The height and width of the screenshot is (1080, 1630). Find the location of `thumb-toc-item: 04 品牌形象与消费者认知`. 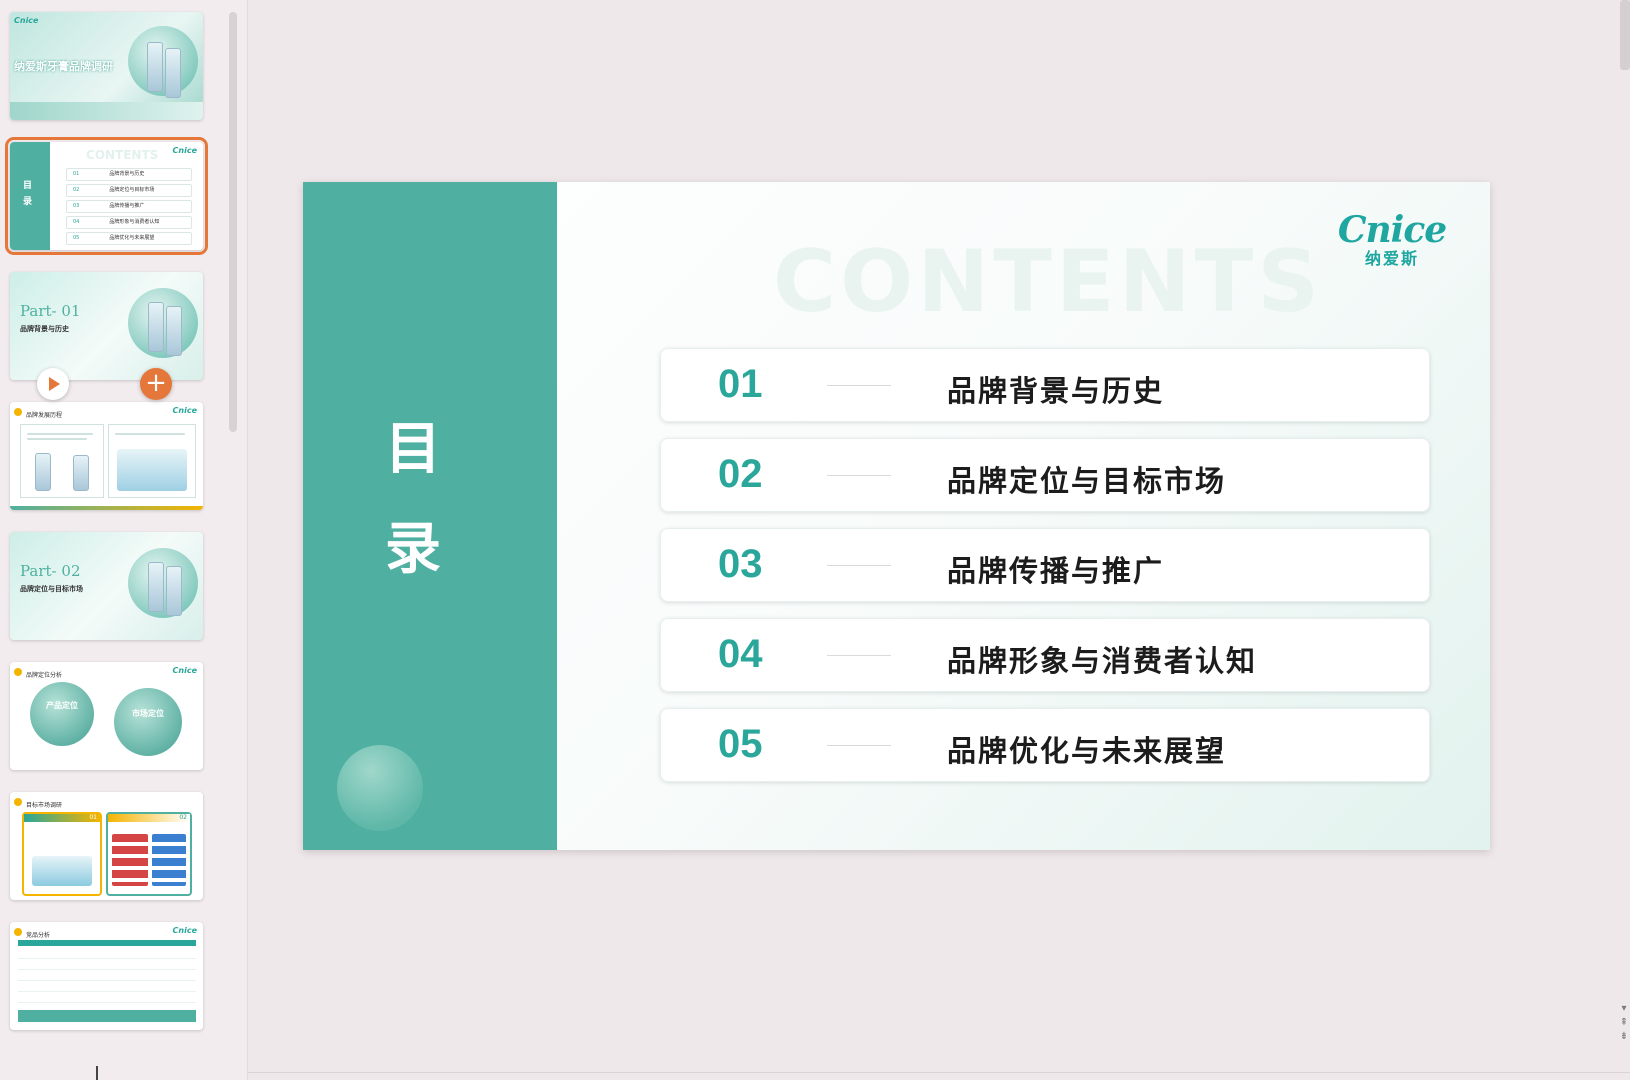

thumb-toc-item: 04 品牌形象与消费者认知 is located at coordinates (129, 222).